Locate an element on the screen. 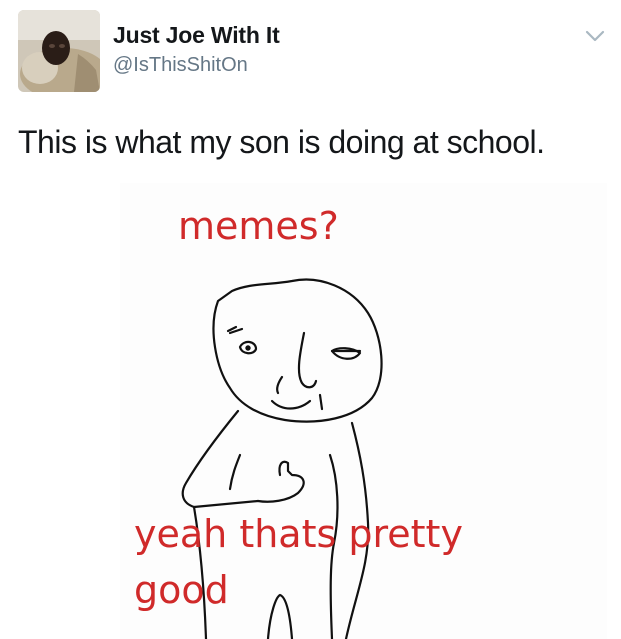 The width and height of the screenshot is (621, 639). meme-caption-bottom-2: good is located at coordinates (181, 590).